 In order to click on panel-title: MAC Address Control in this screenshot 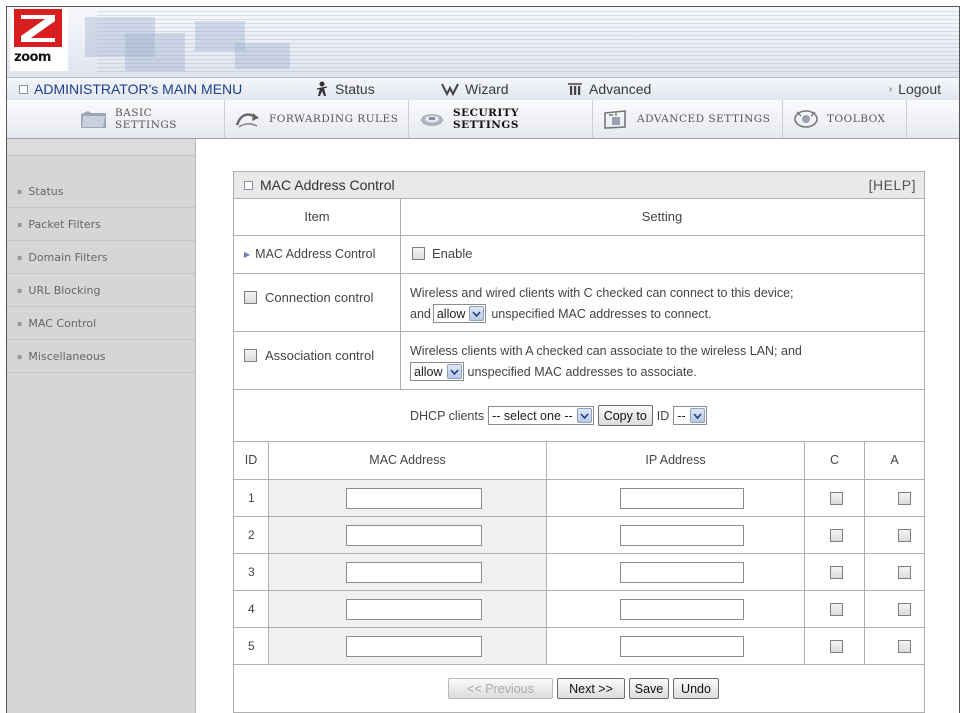, I will do `click(319, 185)`.